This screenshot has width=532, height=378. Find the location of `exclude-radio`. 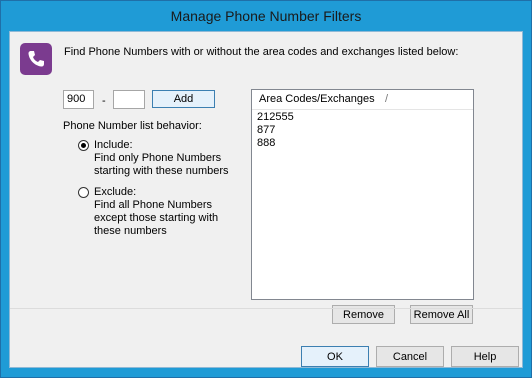

exclude-radio is located at coordinates (83, 192).